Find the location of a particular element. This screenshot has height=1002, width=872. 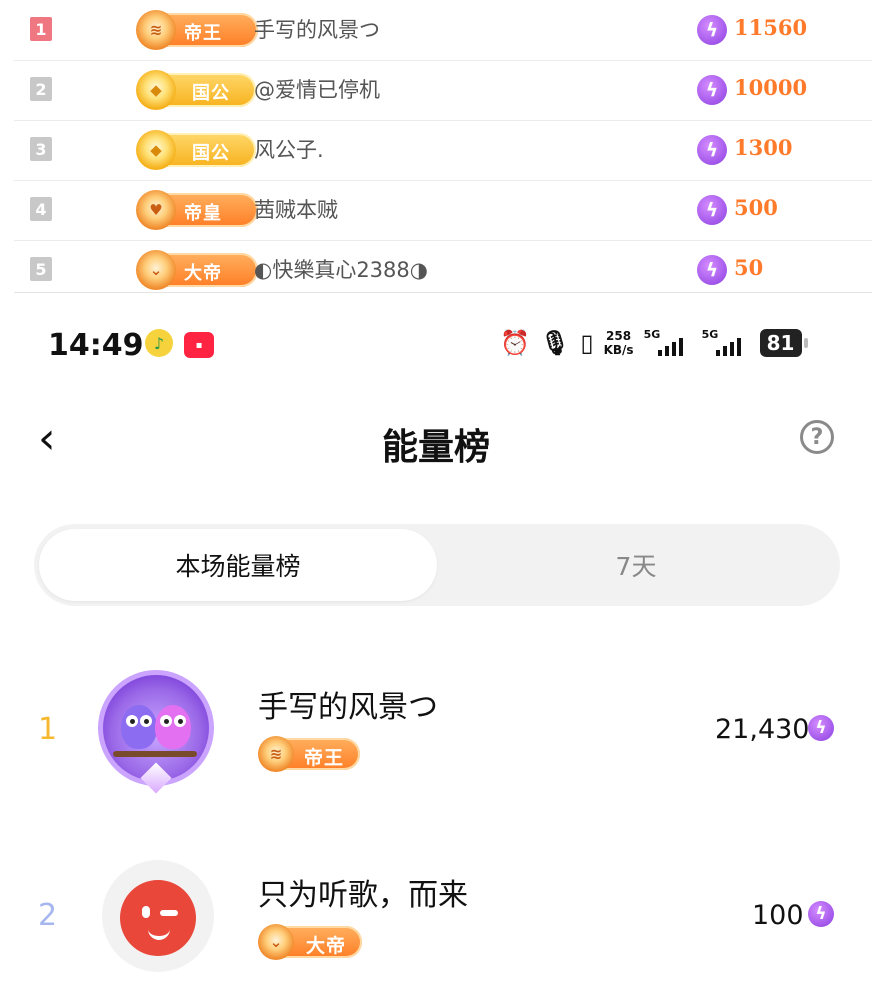

user-name: 茜贼本贼 is located at coordinates (296, 210).